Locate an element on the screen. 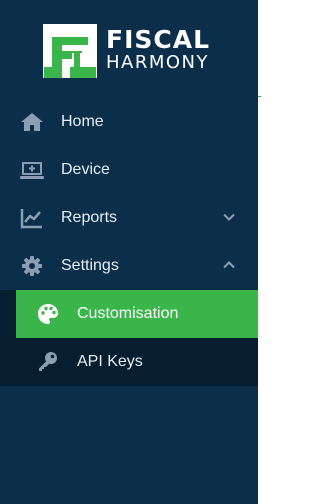 This screenshot has height=504, width=320. sidebar-item-customisation: Customisation is located at coordinates (137, 314).